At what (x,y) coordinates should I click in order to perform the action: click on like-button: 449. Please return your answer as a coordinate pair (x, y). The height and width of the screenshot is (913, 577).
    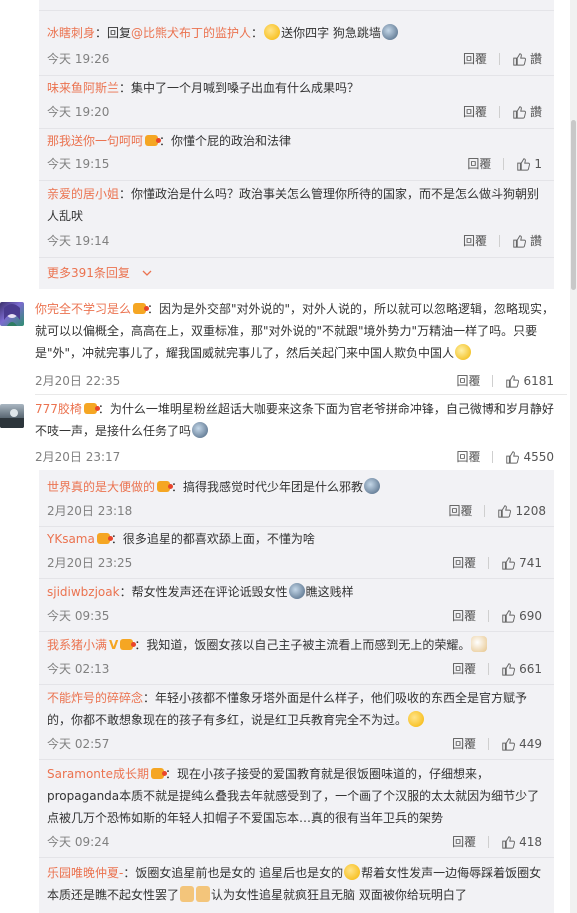
    Looking at the image, I should click on (521, 744).